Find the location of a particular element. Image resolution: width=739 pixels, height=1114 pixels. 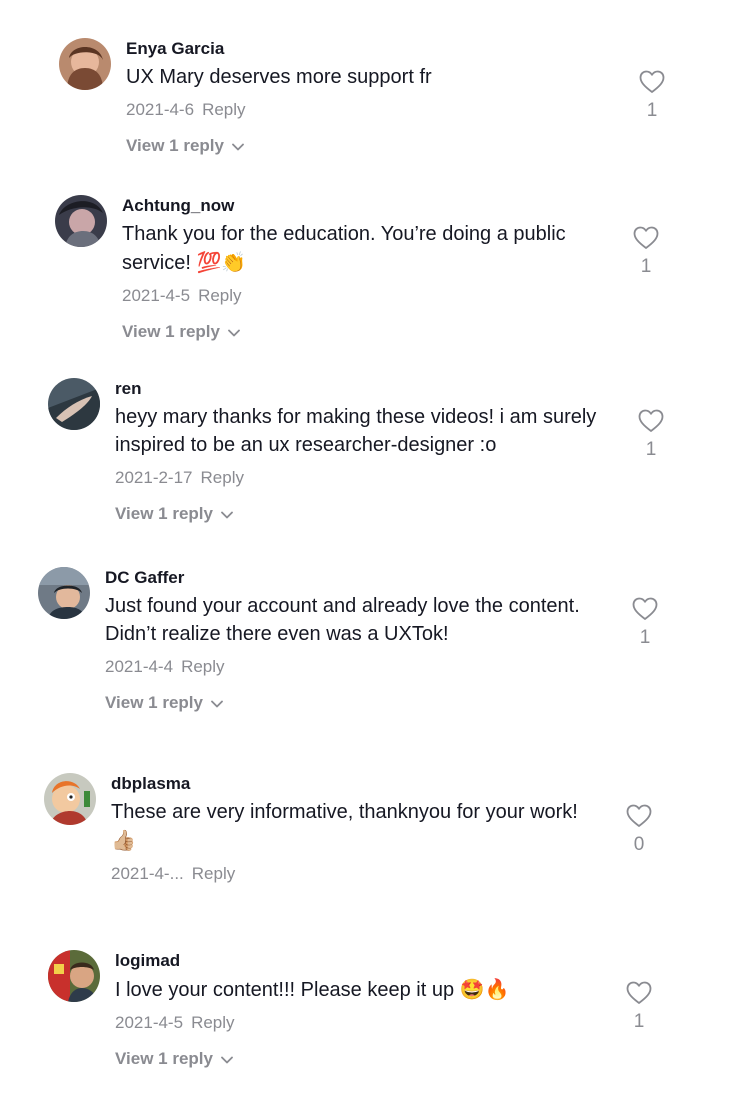

comment-username: logimad is located at coordinates (360, 961).